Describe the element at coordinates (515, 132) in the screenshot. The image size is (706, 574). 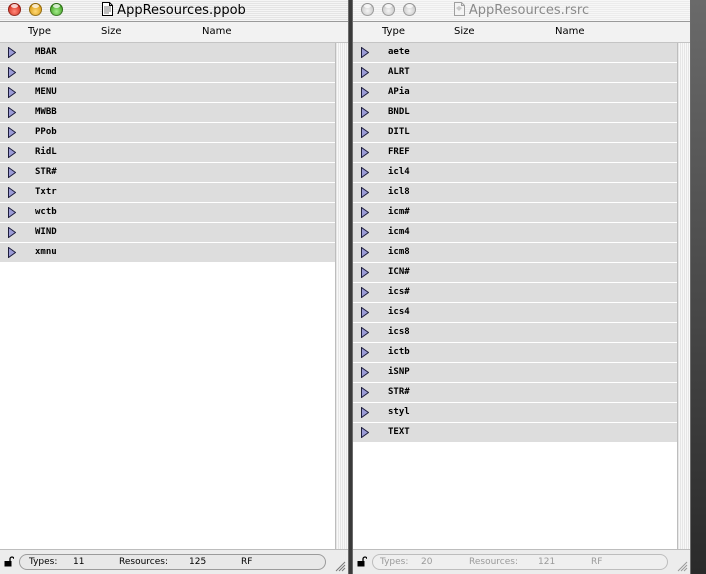
I see `resource-type-row: DITL` at that location.